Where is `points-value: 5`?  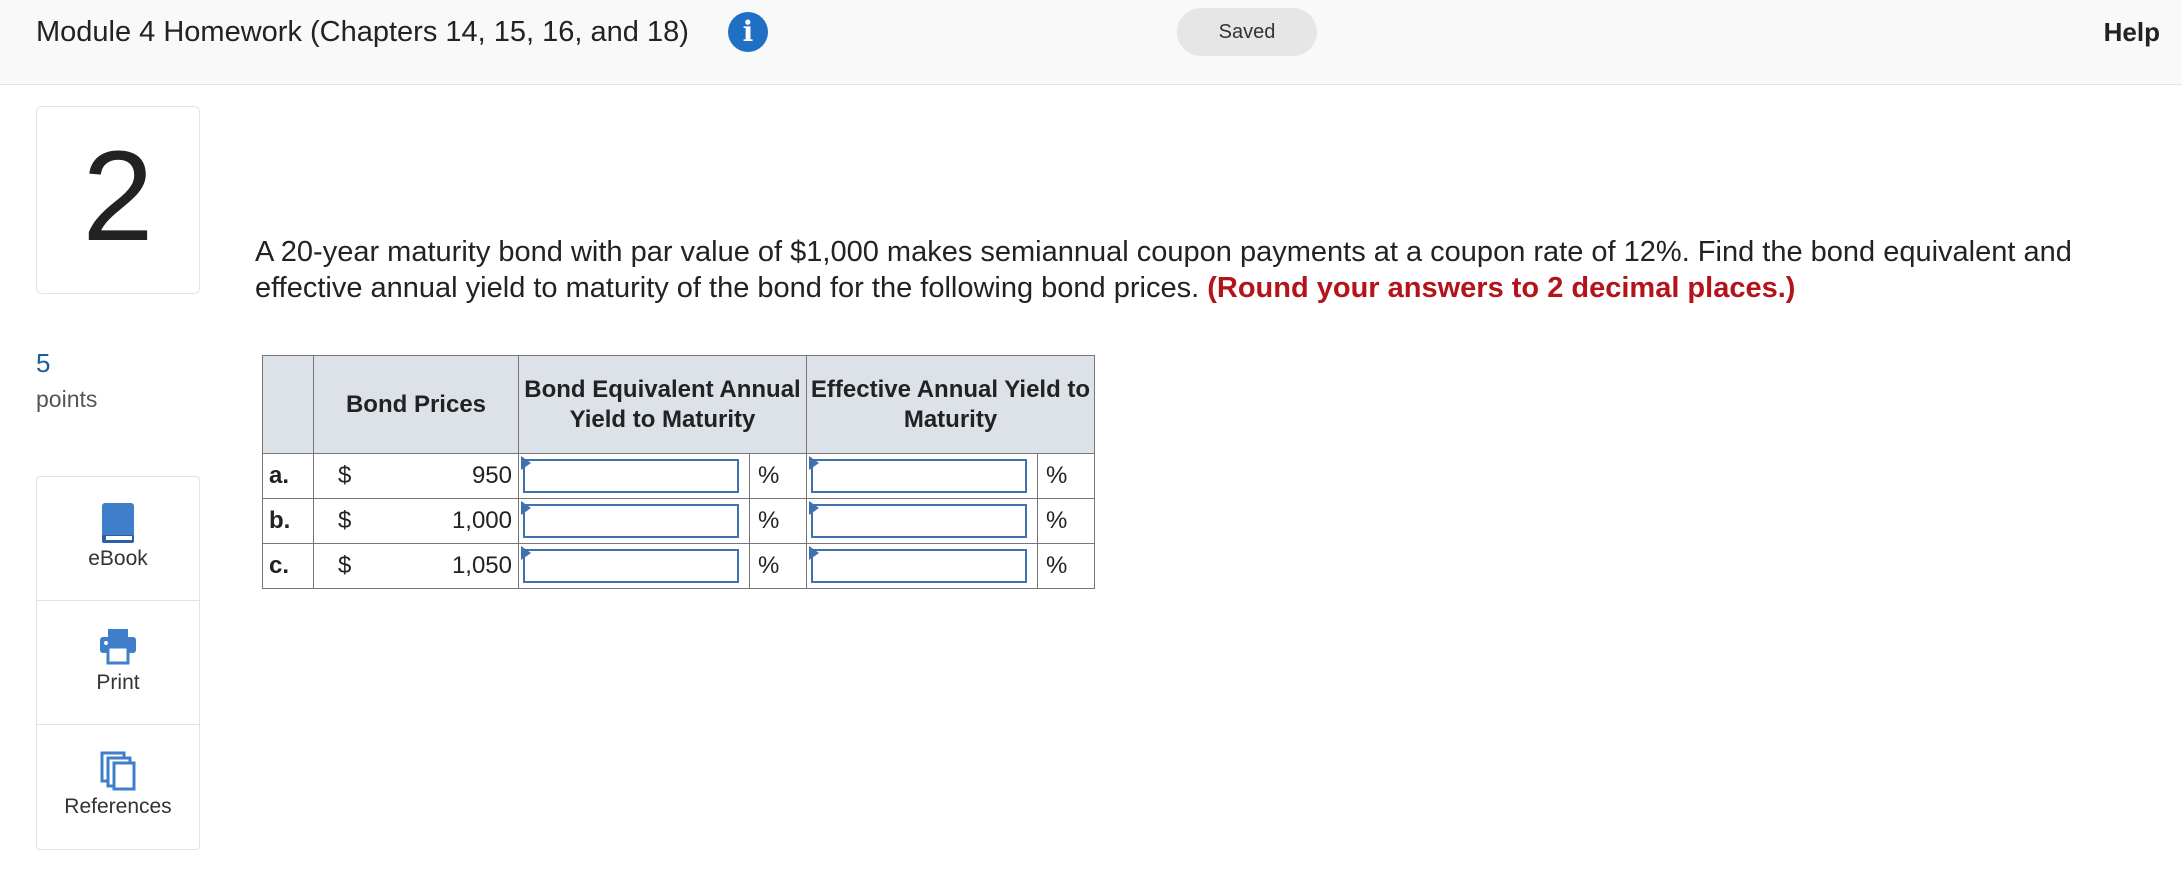 points-value: 5 is located at coordinates (43, 363).